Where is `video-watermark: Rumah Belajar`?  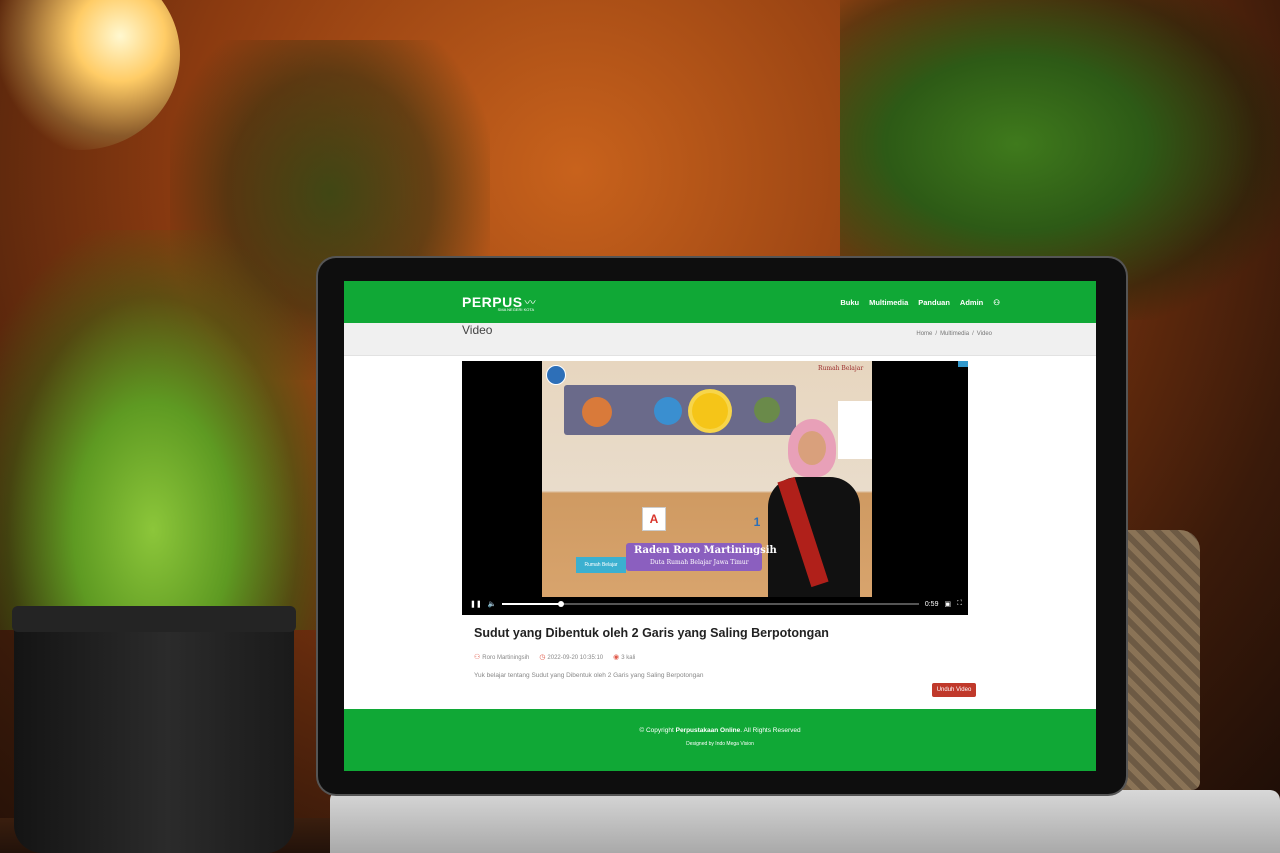 video-watermark: Rumah Belajar is located at coordinates (841, 368).